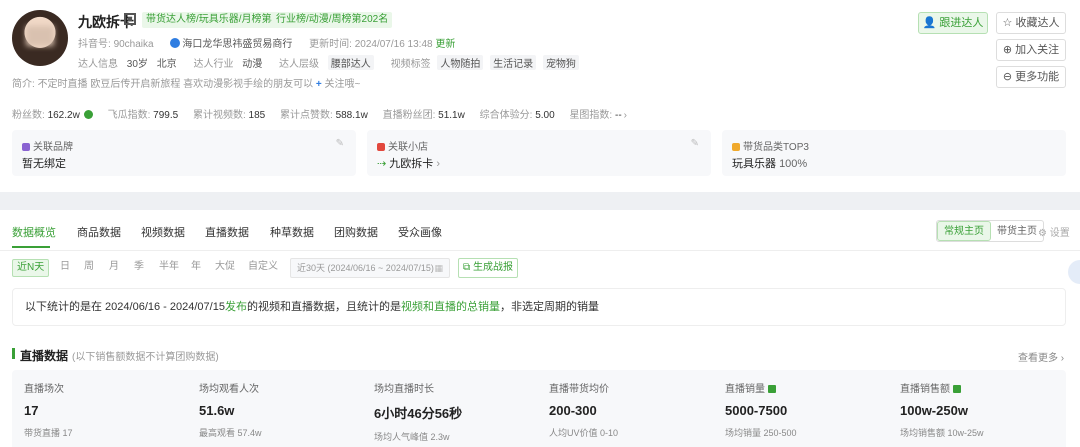 This screenshot has width=1080, height=447. I want to click on tab-overview: 数据概览, so click(34, 232).